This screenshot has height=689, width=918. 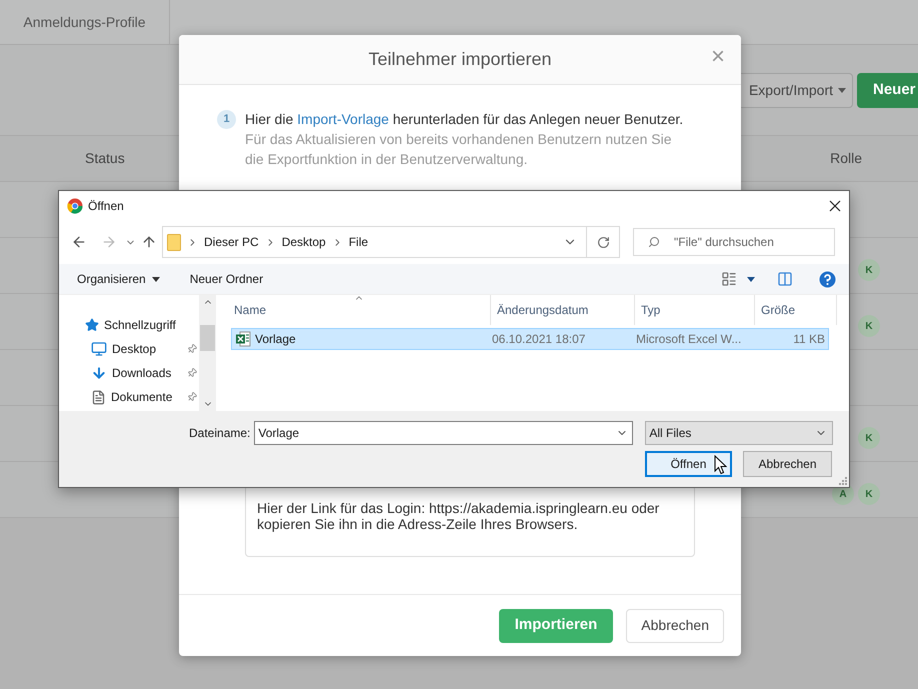 I want to click on search-placeholder: "File" durchsuchen, so click(x=724, y=242).